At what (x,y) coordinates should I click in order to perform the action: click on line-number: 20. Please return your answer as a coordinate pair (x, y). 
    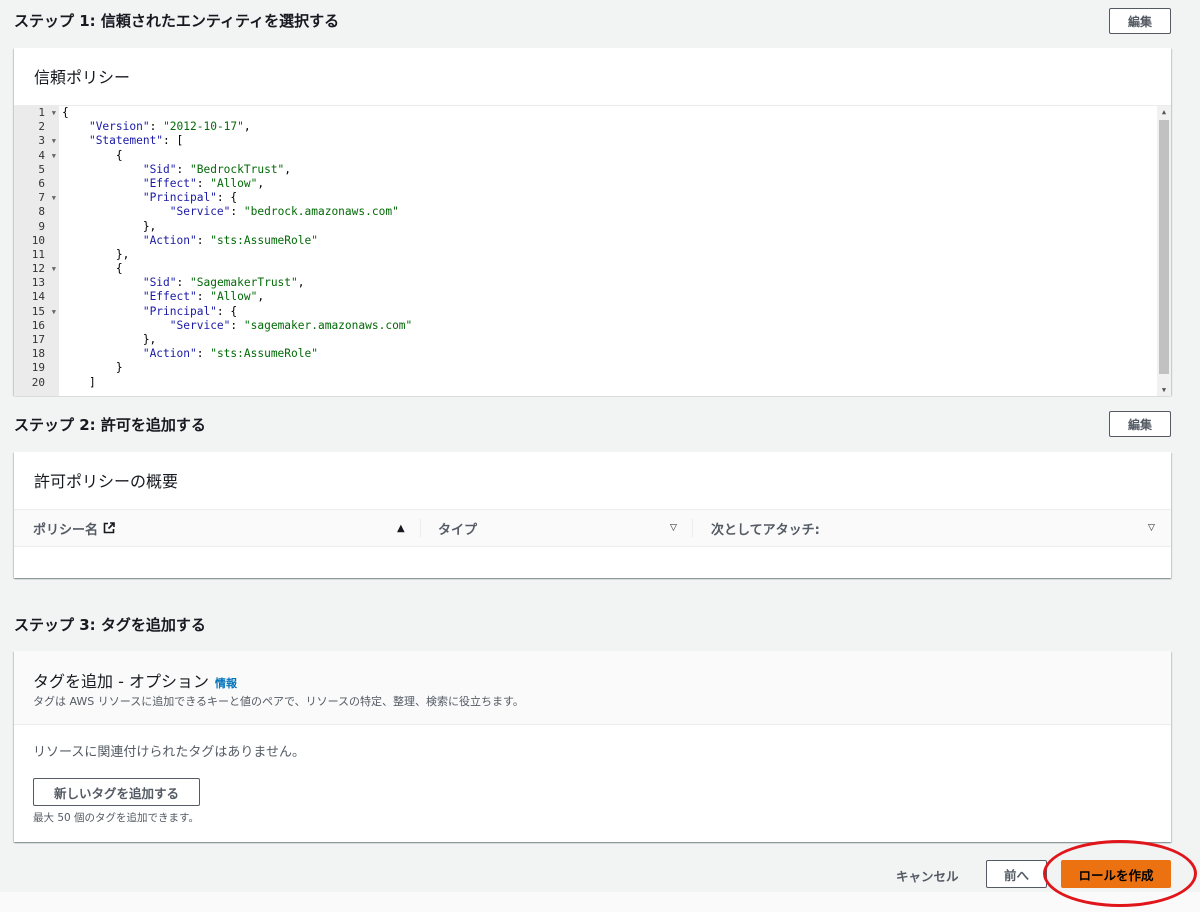
    Looking at the image, I should click on (38, 382).